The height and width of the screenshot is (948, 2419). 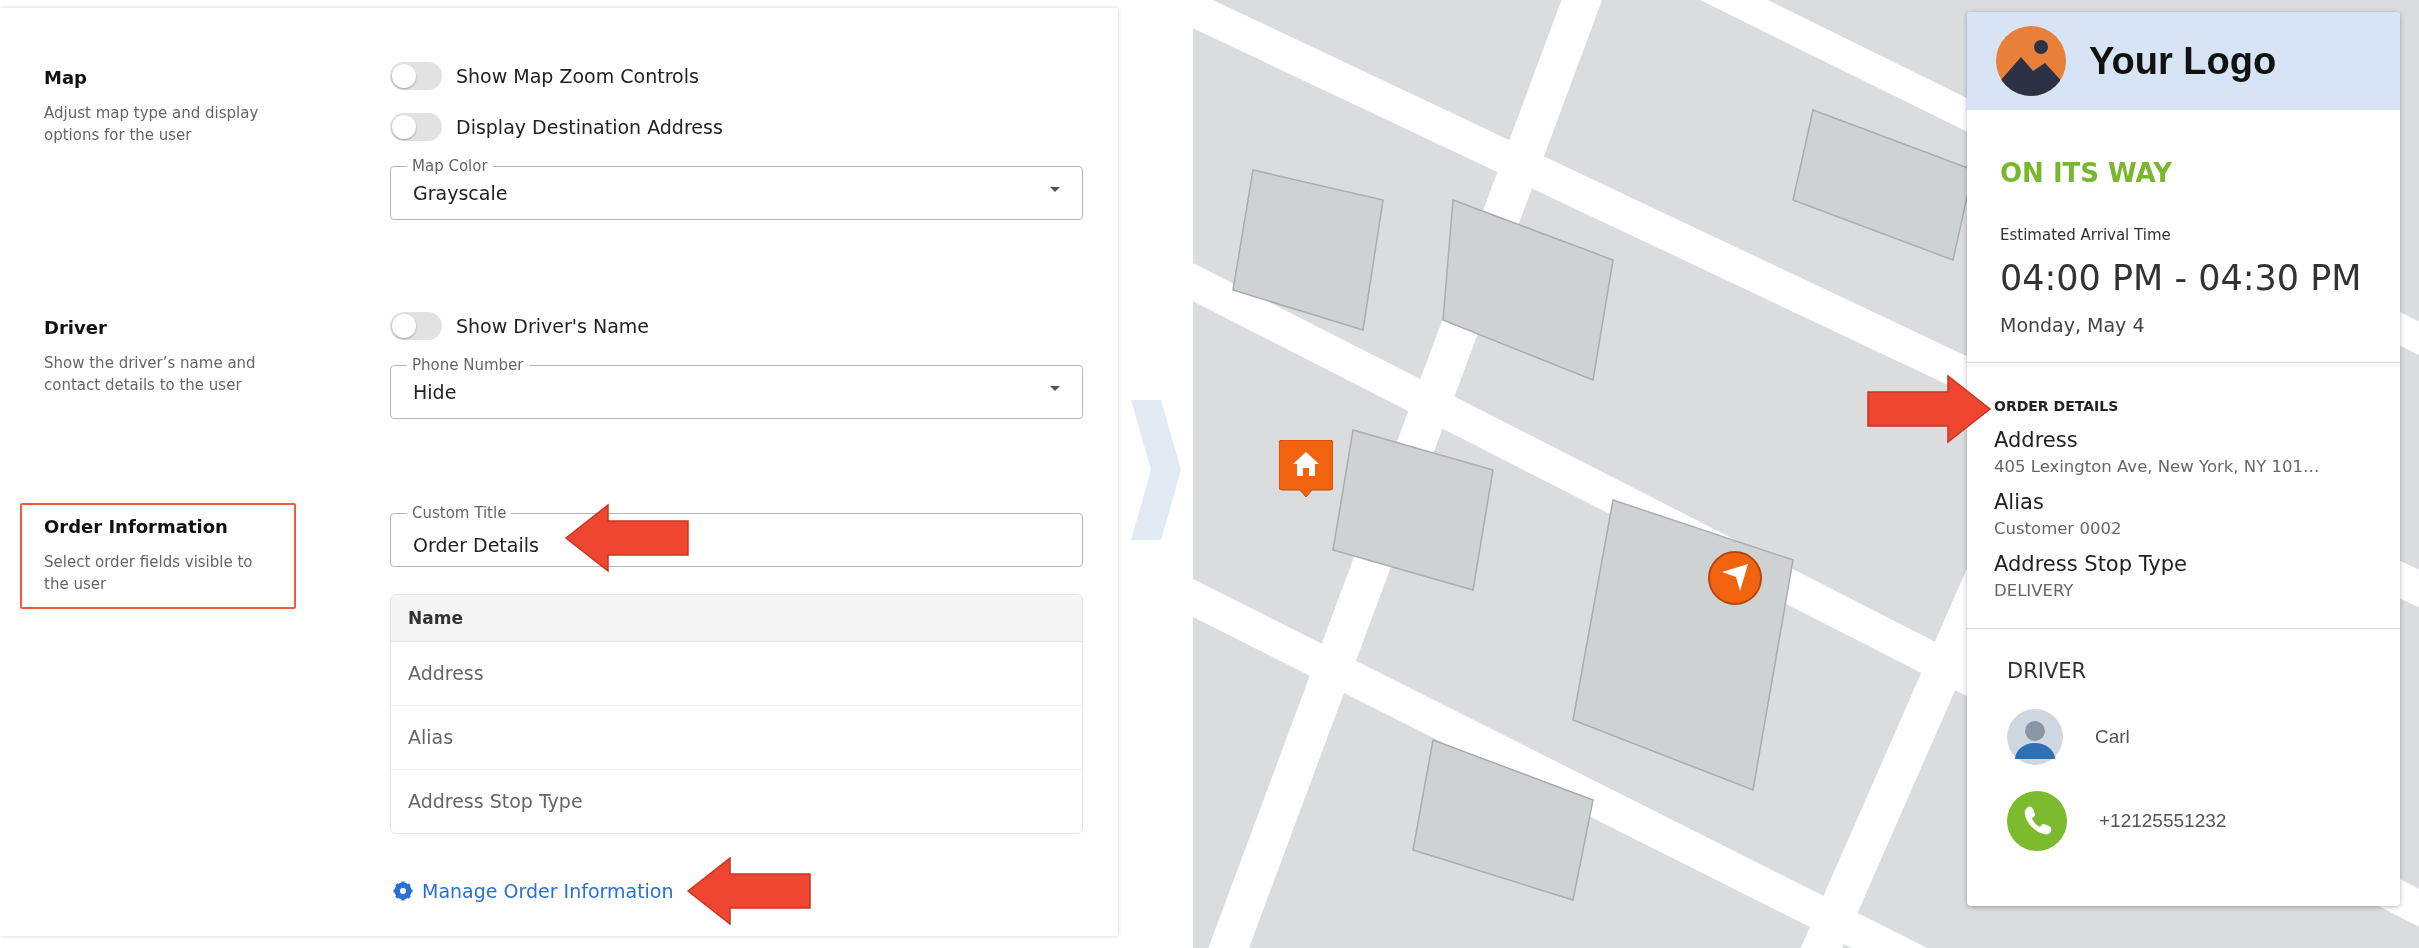 What do you see at coordinates (2086, 235) in the screenshot?
I see `eta-label: Estimated Arrival Time` at bounding box center [2086, 235].